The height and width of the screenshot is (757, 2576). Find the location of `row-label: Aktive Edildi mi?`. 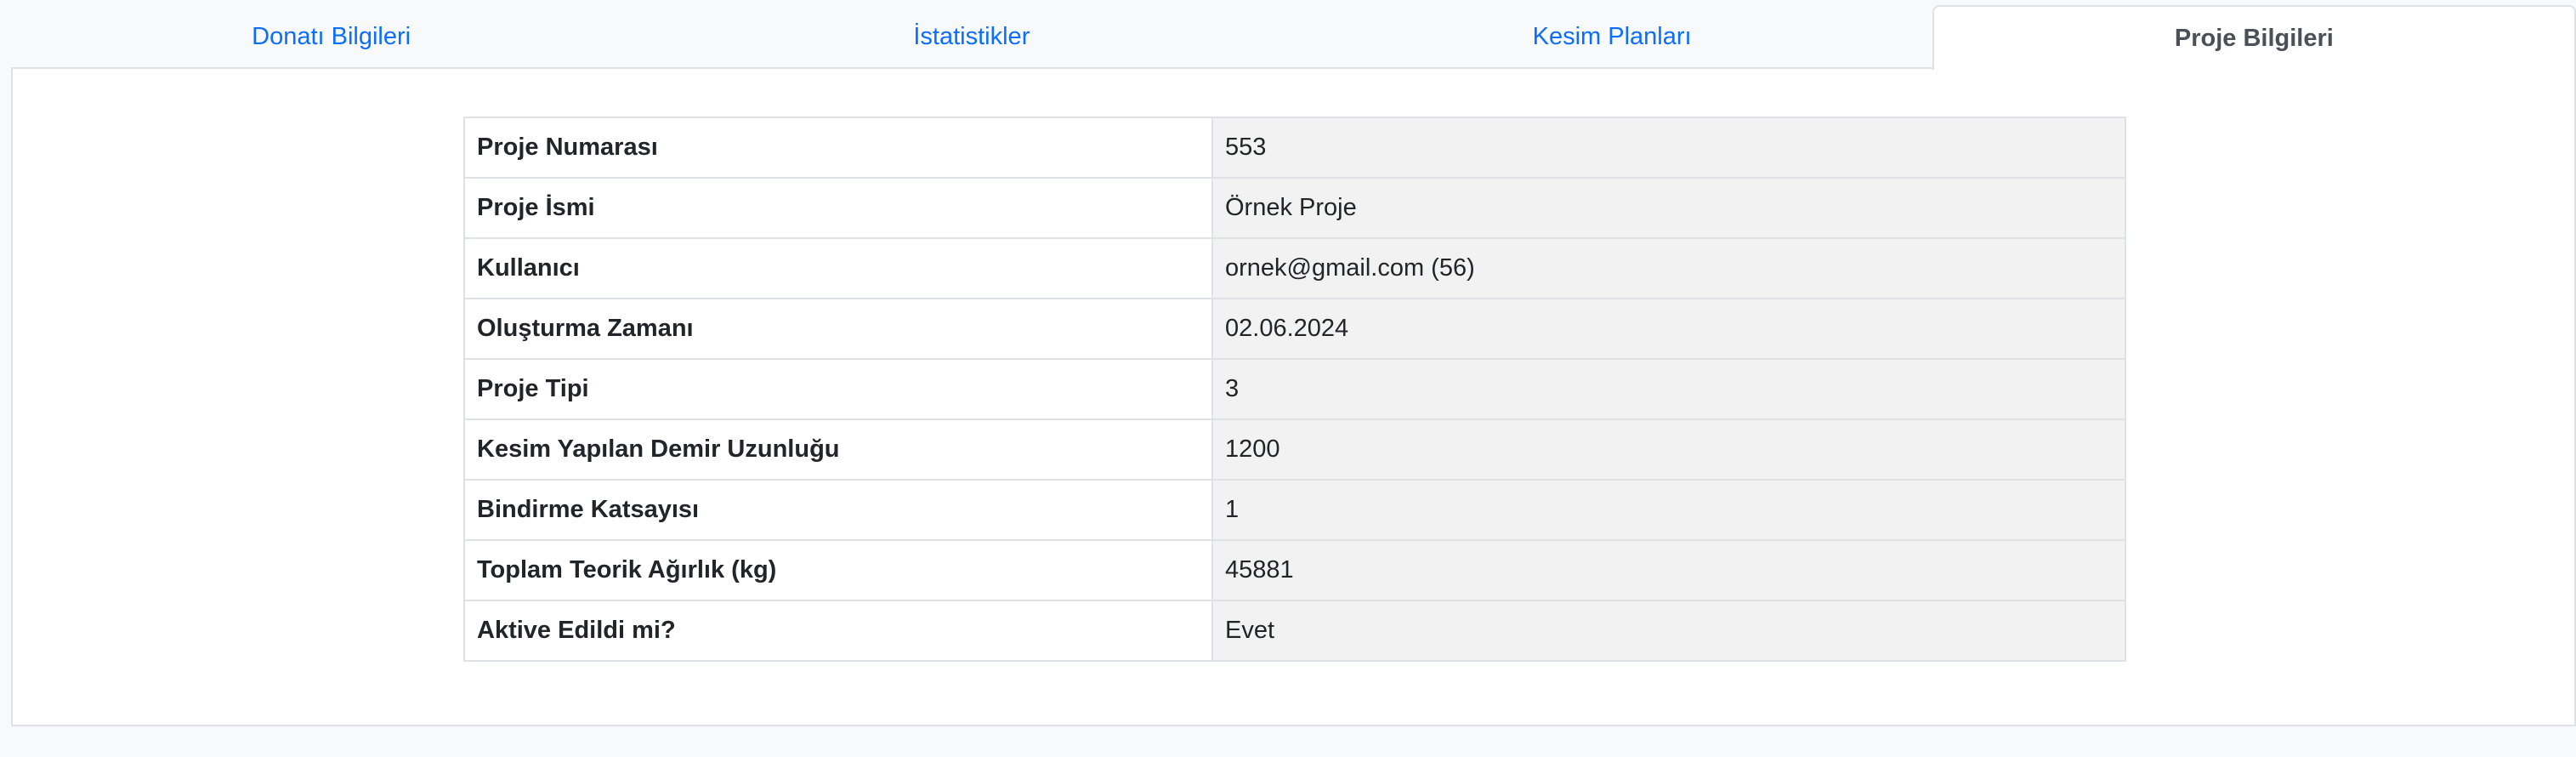

row-label: Aktive Edildi mi? is located at coordinates (838, 631).